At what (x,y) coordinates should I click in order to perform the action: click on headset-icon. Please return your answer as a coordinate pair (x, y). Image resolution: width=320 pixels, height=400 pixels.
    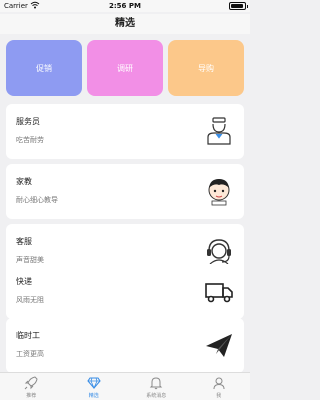
    Looking at the image, I should click on (219, 252).